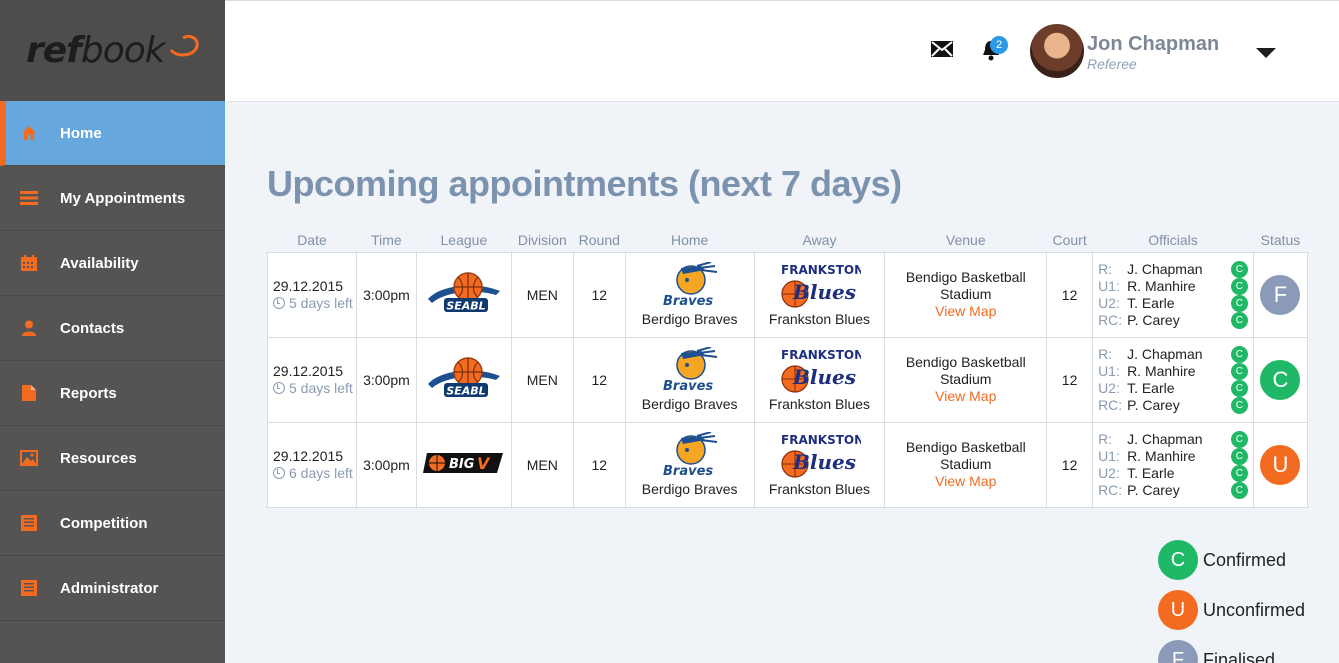  I want to click on official-row: U2: T. Earle C, so click(1175, 303).